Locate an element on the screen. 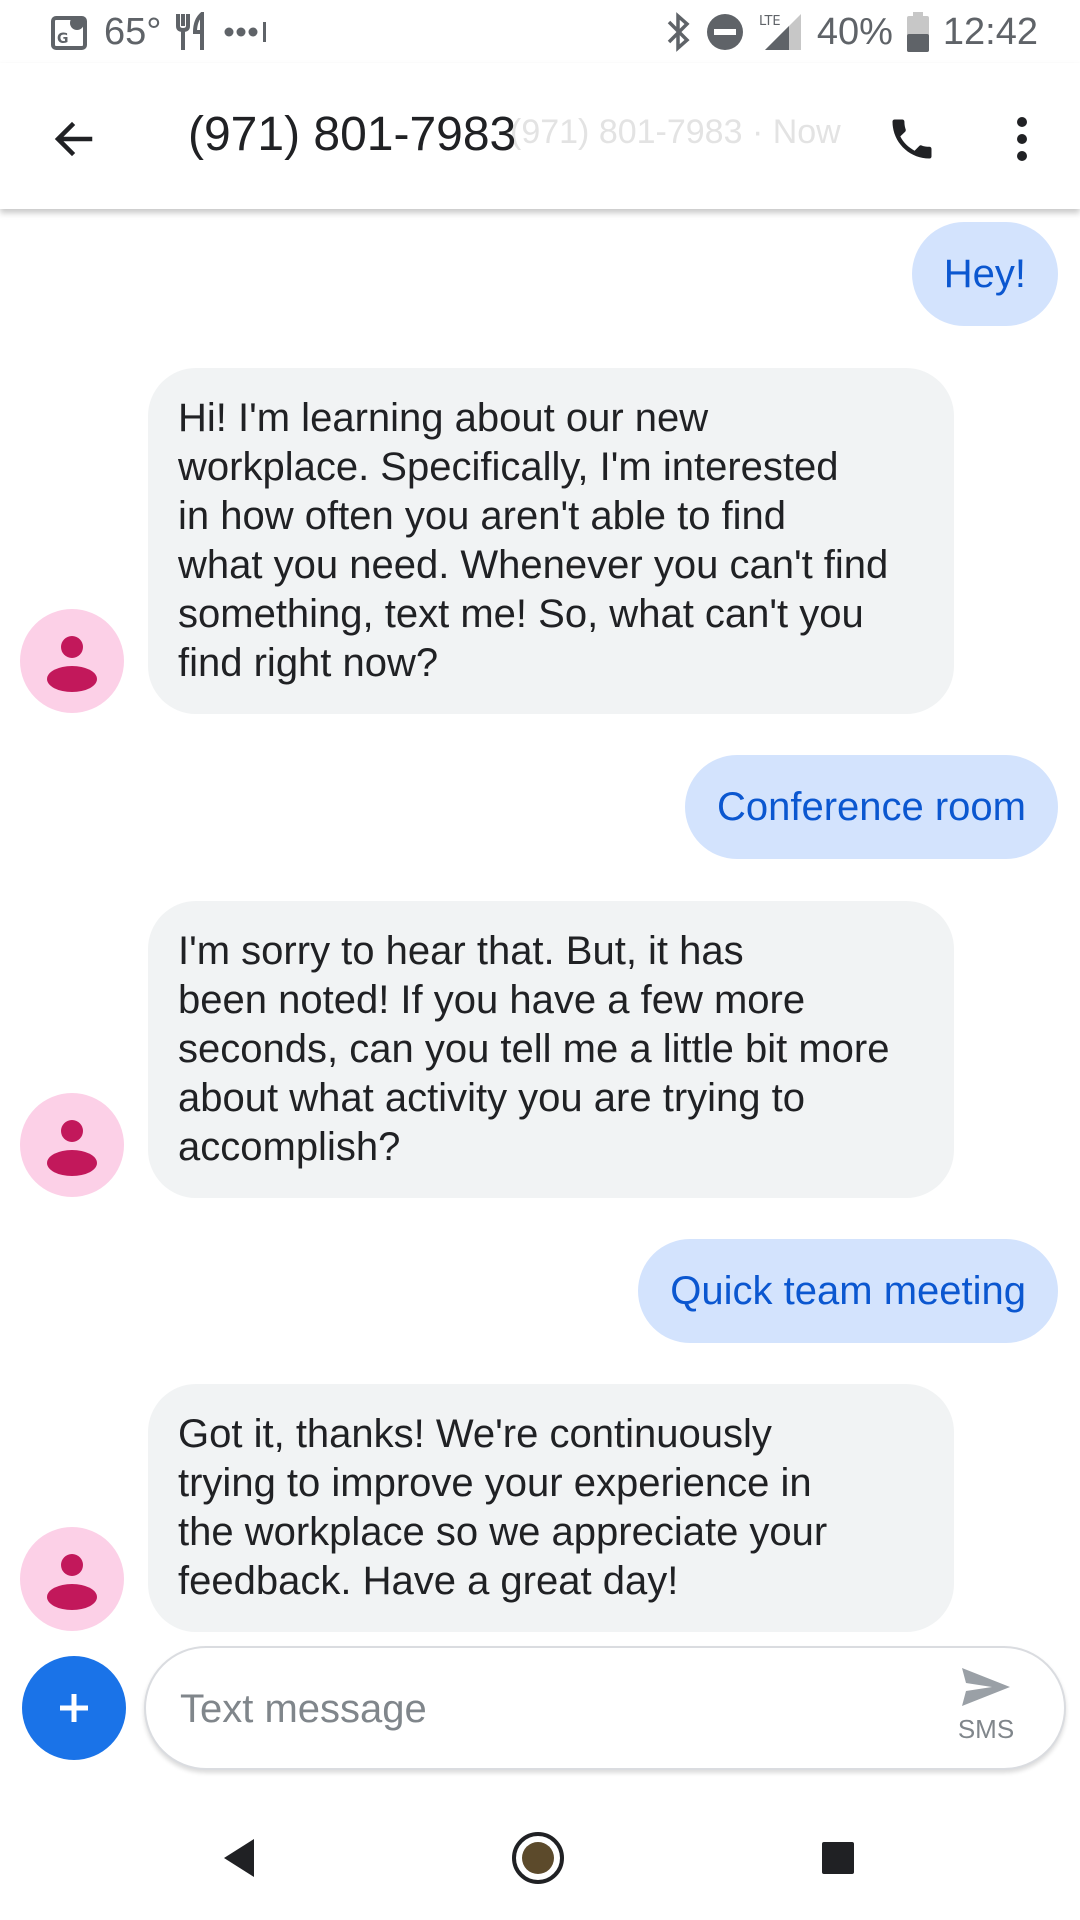 This screenshot has height=1920, width=1080. nav-recents-icon is located at coordinates (838, 1858).